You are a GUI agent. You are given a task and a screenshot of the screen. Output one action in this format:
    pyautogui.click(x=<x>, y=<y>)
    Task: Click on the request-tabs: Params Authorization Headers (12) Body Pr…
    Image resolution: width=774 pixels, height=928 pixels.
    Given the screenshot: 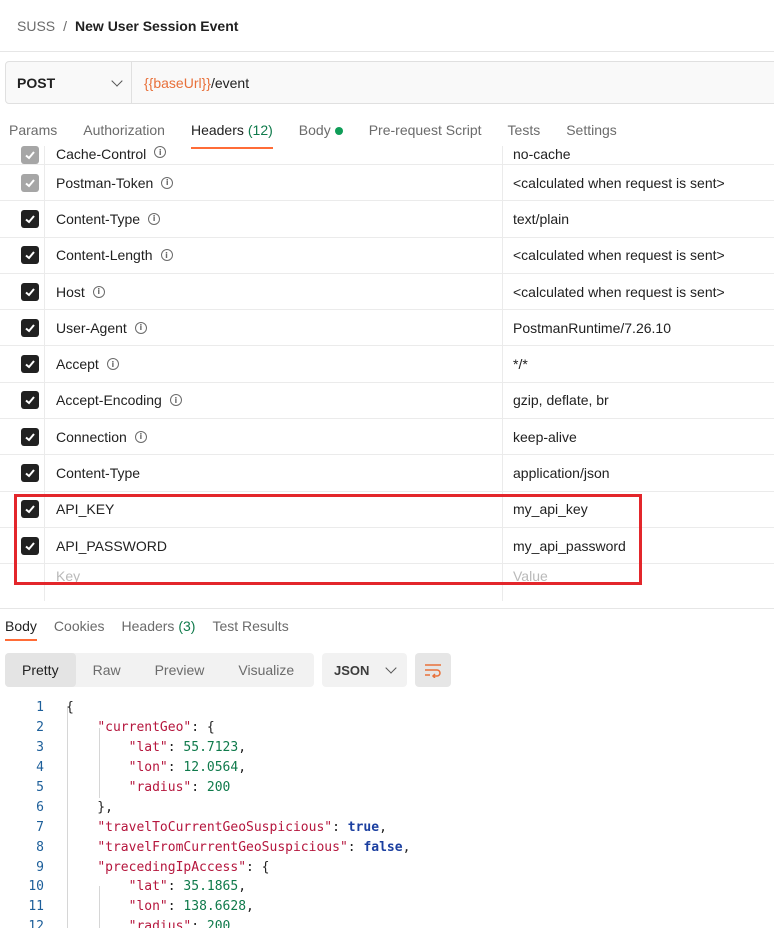 What is the action you would take?
    pyautogui.click(x=326, y=134)
    